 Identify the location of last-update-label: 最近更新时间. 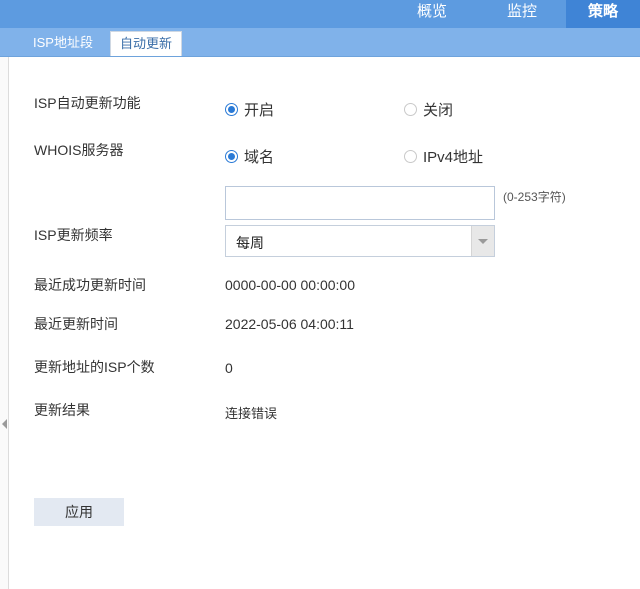
(76, 324).